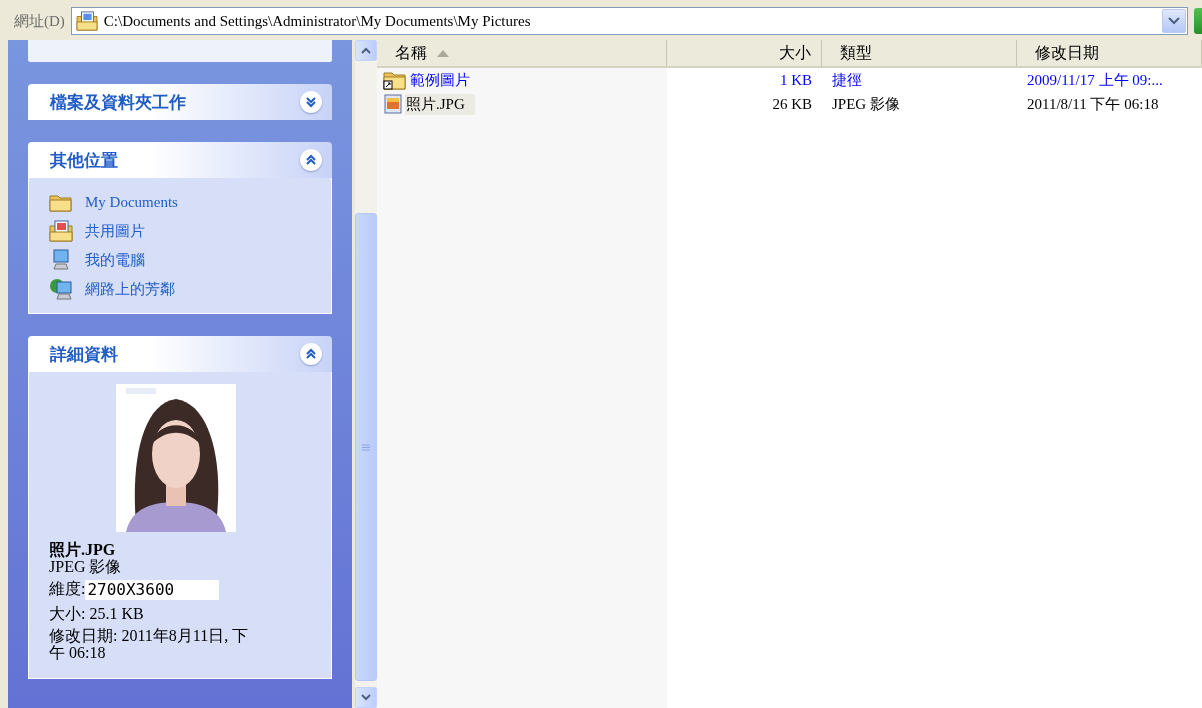 The image size is (1202, 708). I want to click on address-field: C:\Documents and Settings\Administrator\My Documents\My Pictures, so click(629, 21).